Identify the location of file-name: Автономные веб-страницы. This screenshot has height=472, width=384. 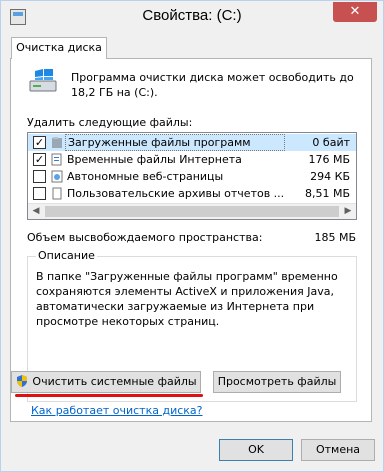
(145, 176).